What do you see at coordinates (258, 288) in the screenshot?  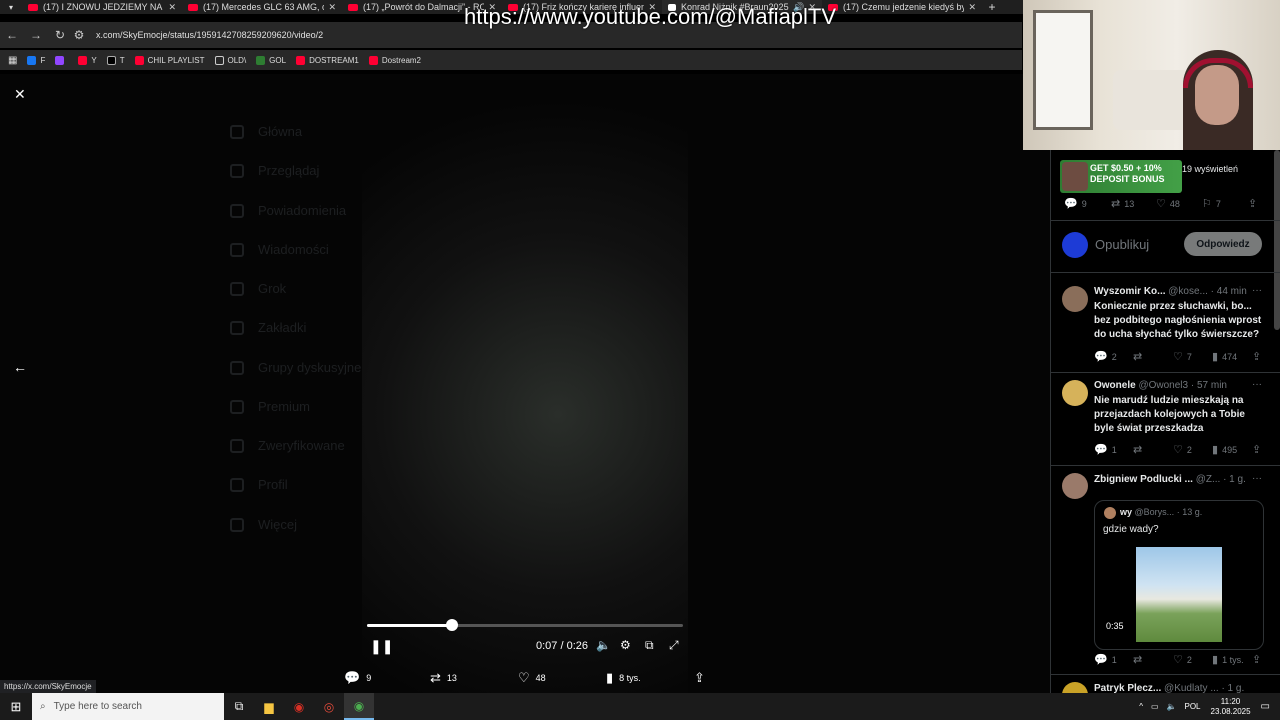 I see `nav-item-grok: Grok` at bounding box center [258, 288].